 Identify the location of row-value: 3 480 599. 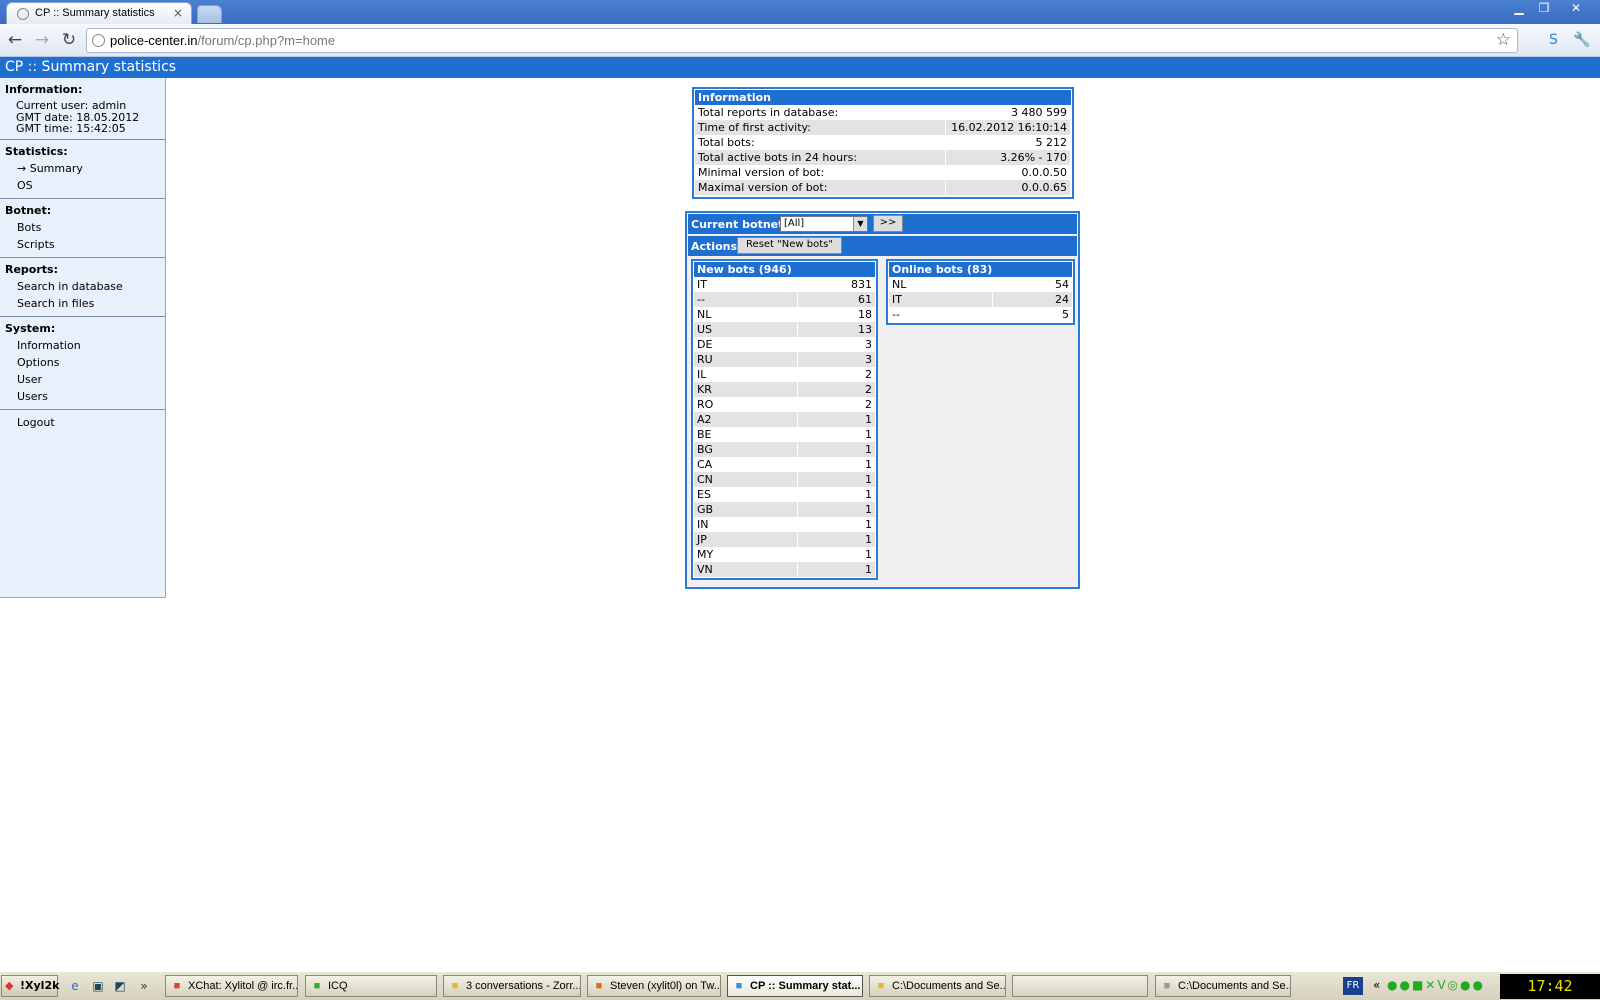
(1008, 112).